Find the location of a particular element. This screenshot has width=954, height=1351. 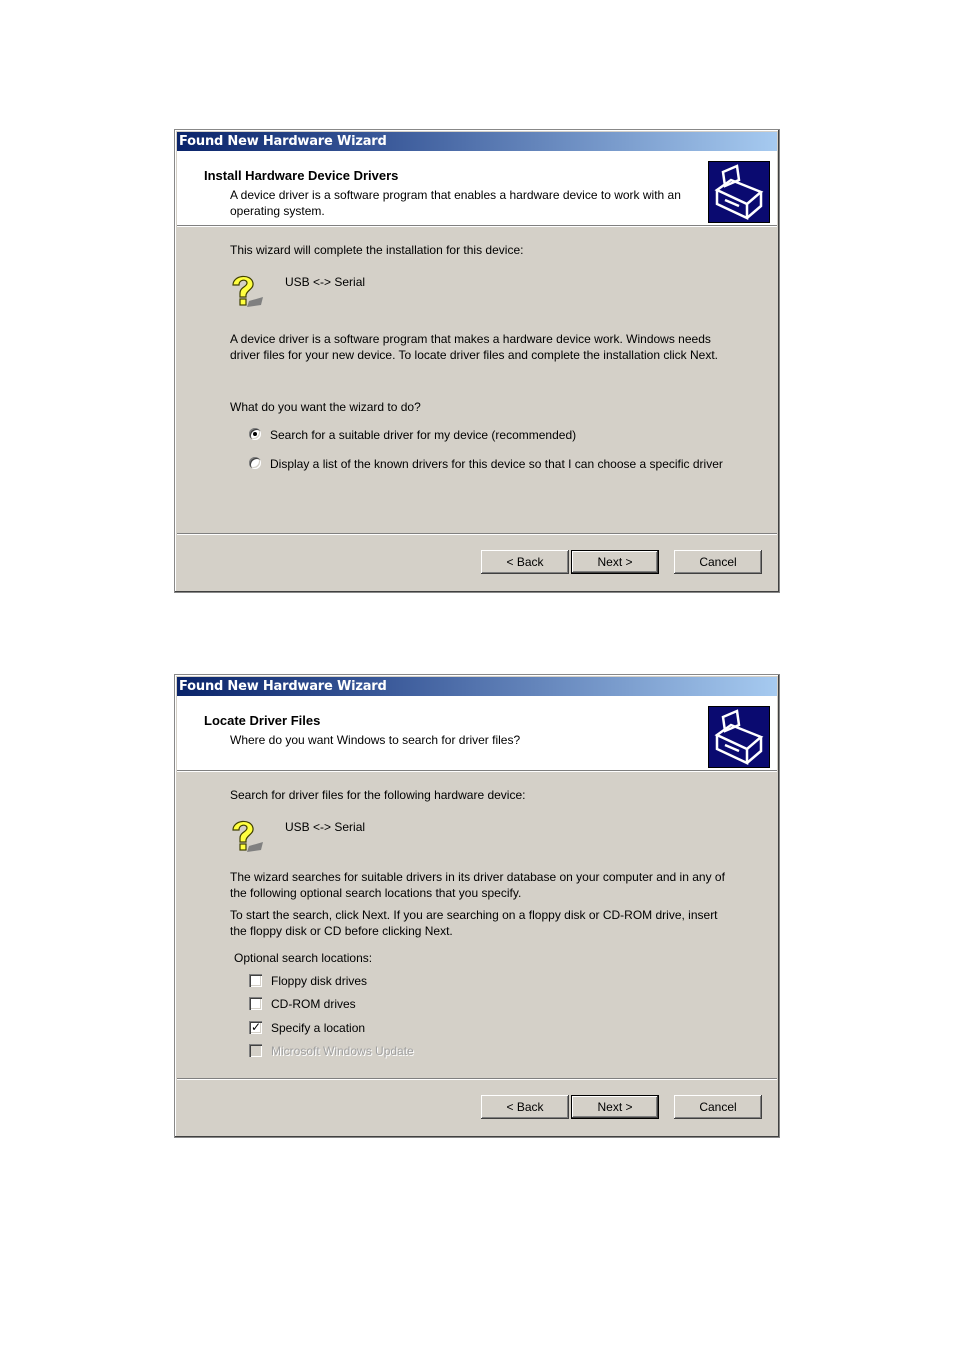

checkbox-cdrom: CD-ROM drives is located at coordinates (302, 1004).